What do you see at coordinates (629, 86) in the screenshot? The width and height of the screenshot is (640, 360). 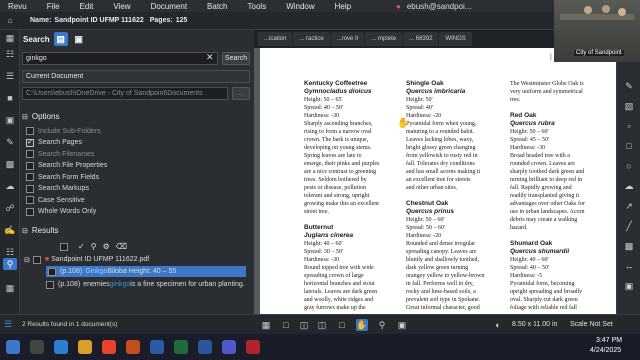 I see `pen-icon: ✎` at bounding box center [629, 86].